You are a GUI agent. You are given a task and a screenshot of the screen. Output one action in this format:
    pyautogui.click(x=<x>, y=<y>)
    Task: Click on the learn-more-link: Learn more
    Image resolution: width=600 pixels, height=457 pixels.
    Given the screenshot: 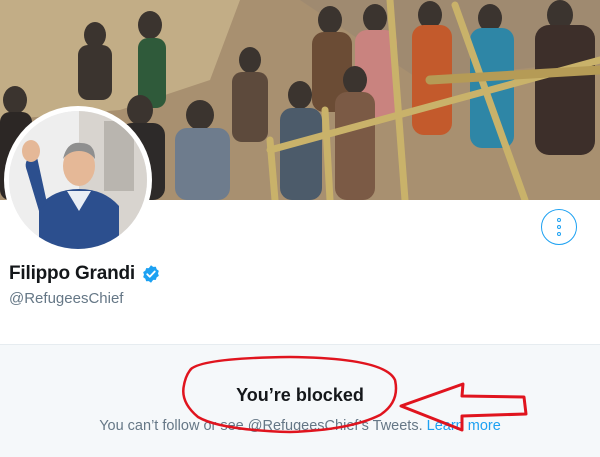 What is the action you would take?
    pyautogui.click(x=464, y=426)
    